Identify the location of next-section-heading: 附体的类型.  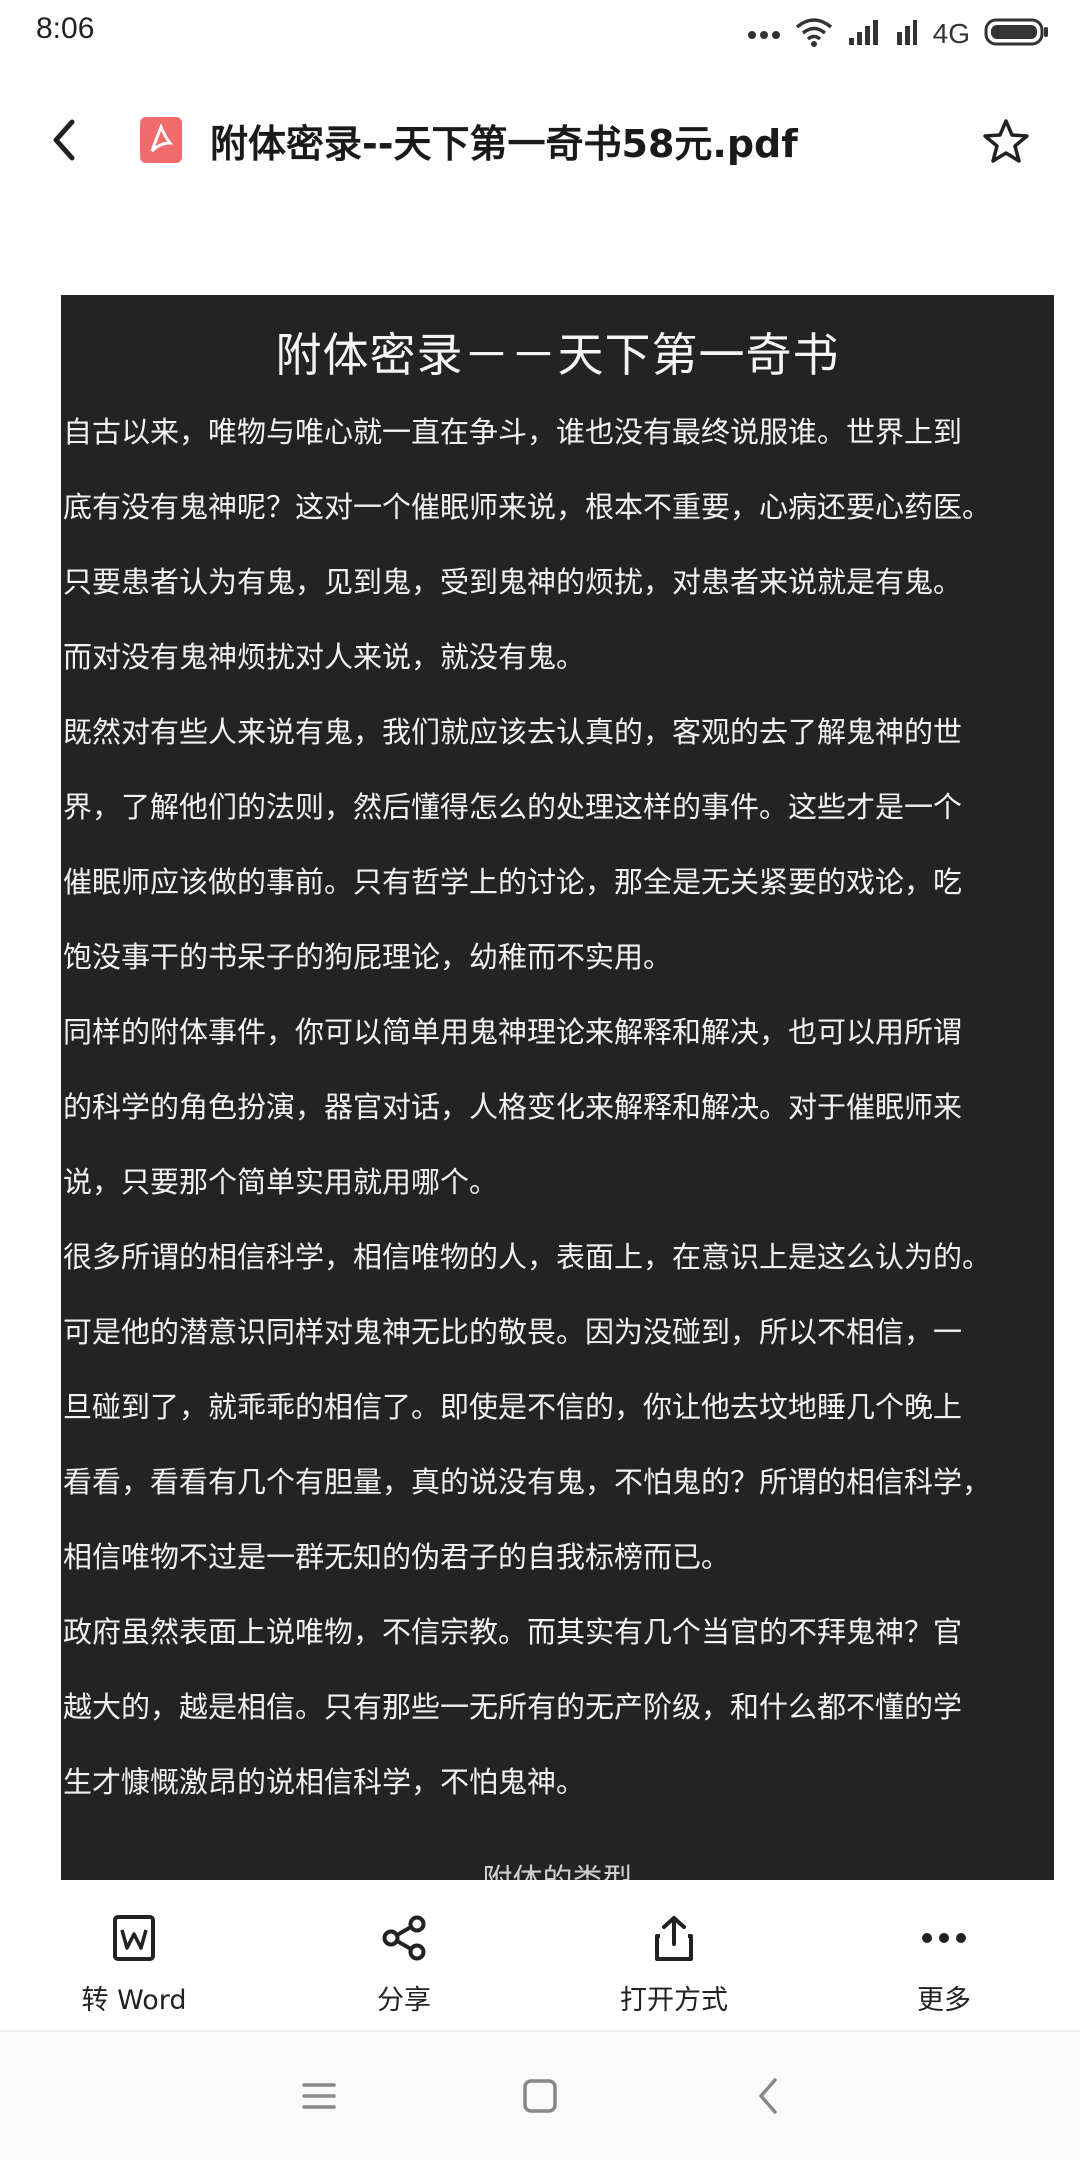
(557, 1867).